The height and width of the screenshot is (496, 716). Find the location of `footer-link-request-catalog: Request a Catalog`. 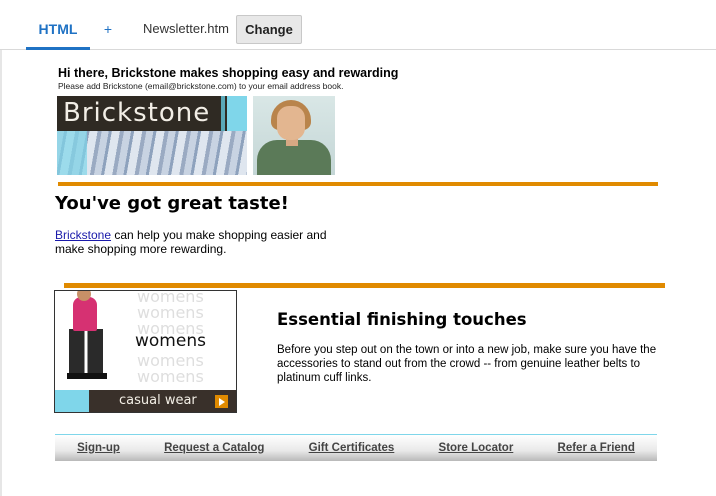

footer-link-request-catalog: Request a Catalog is located at coordinates (214, 448).